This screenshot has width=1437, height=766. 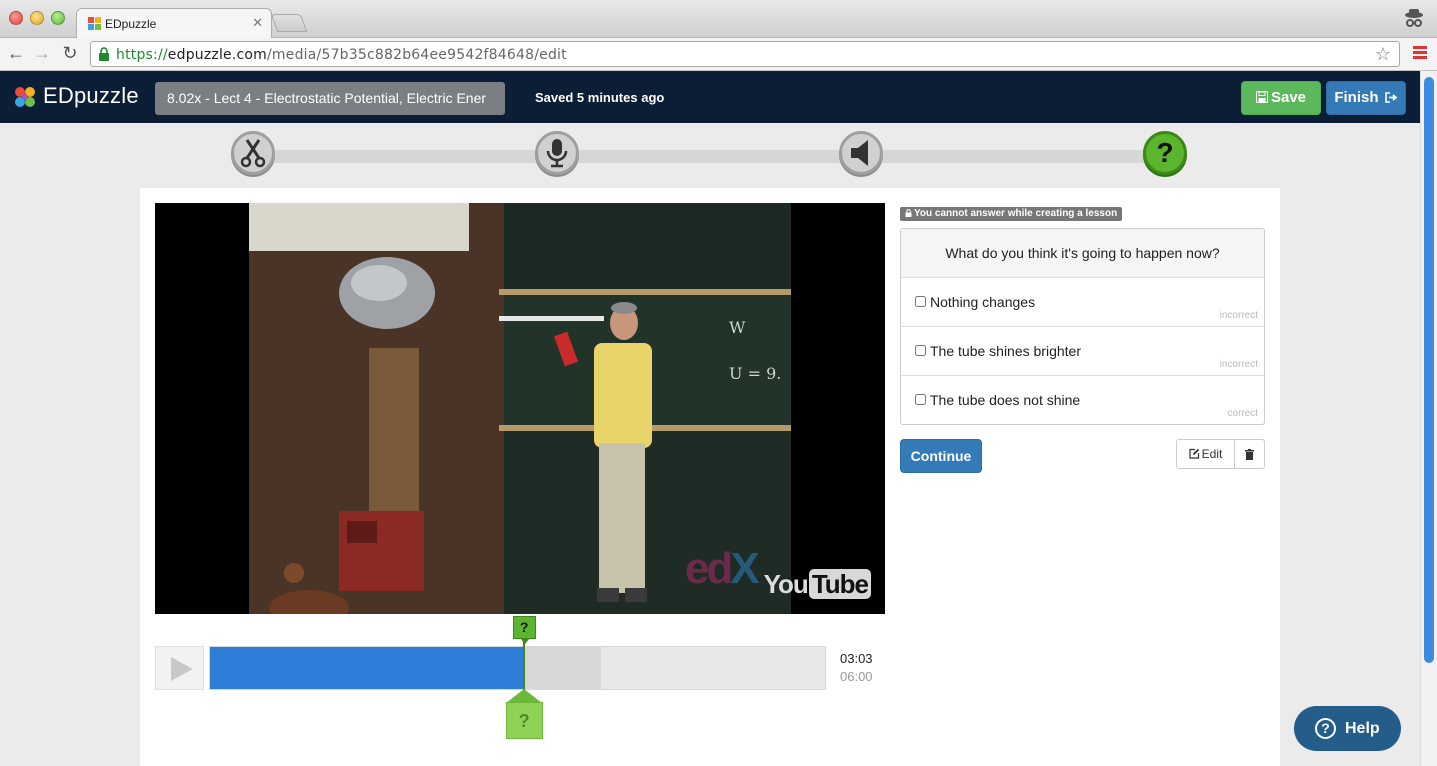 I want to click on step-voiceover, so click(x=557, y=153).